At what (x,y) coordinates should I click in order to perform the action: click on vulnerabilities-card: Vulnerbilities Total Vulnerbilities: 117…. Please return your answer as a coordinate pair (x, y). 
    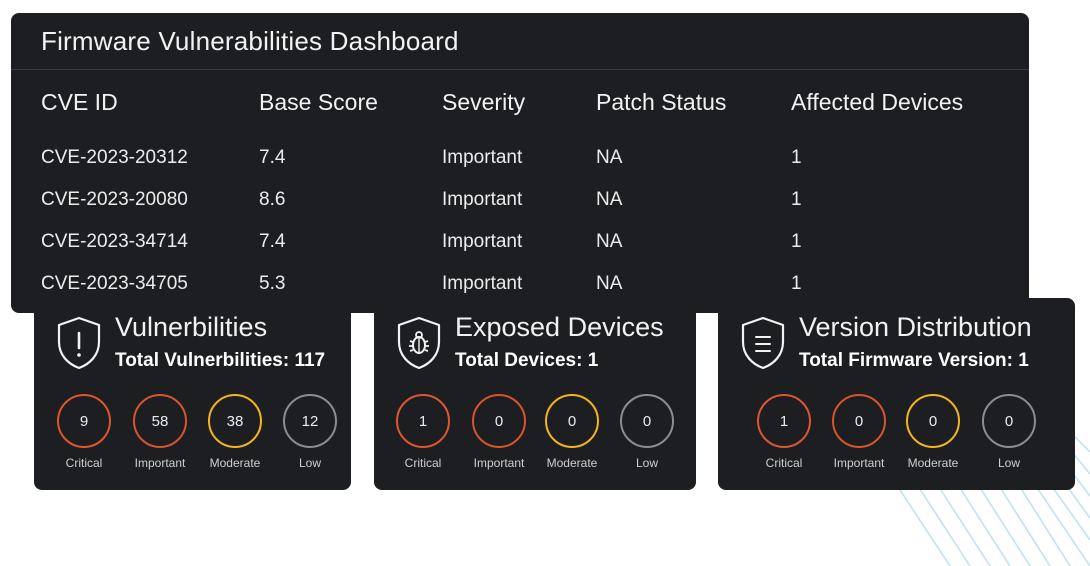
    Looking at the image, I should click on (192, 394).